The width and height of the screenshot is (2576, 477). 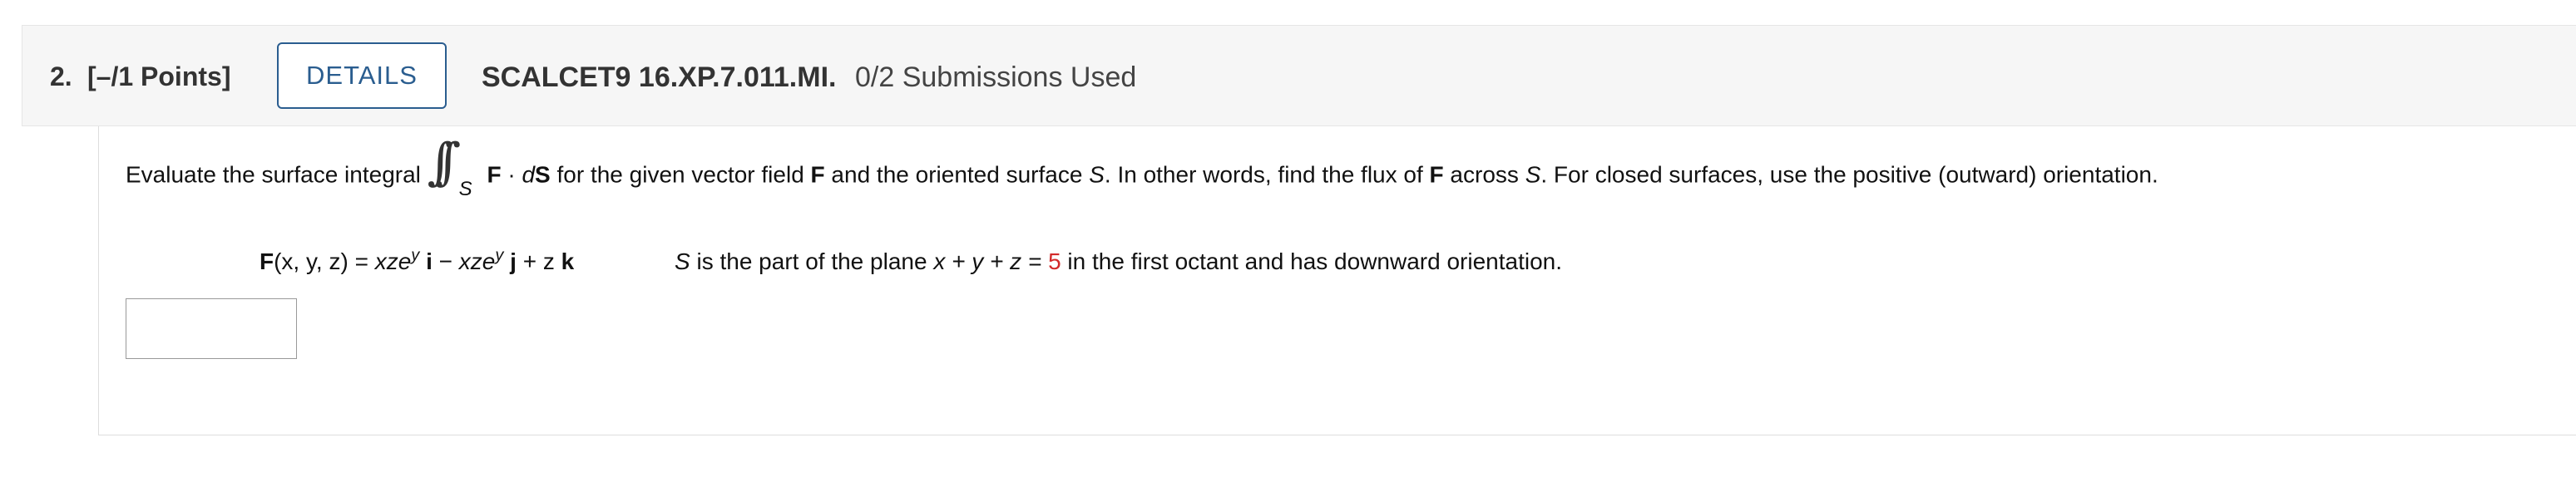 What do you see at coordinates (1533, 174) in the screenshot?
I see `prompt-S2: S` at bounding box center [1533, 174].